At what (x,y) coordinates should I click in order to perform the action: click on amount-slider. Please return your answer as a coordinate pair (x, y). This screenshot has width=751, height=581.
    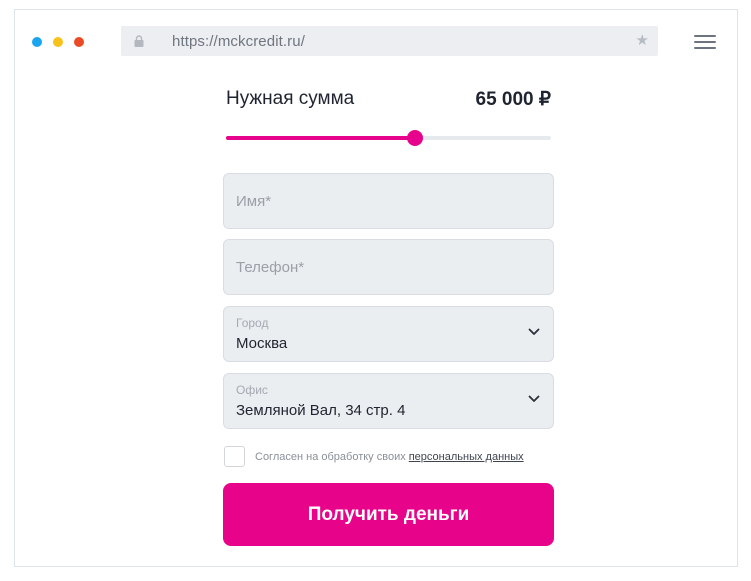
    Looking at the image, I should click on (388, 138).